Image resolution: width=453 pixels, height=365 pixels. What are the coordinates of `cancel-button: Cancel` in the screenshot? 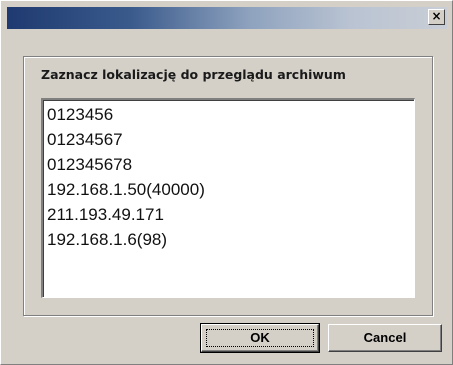 It's located at (385, 338).